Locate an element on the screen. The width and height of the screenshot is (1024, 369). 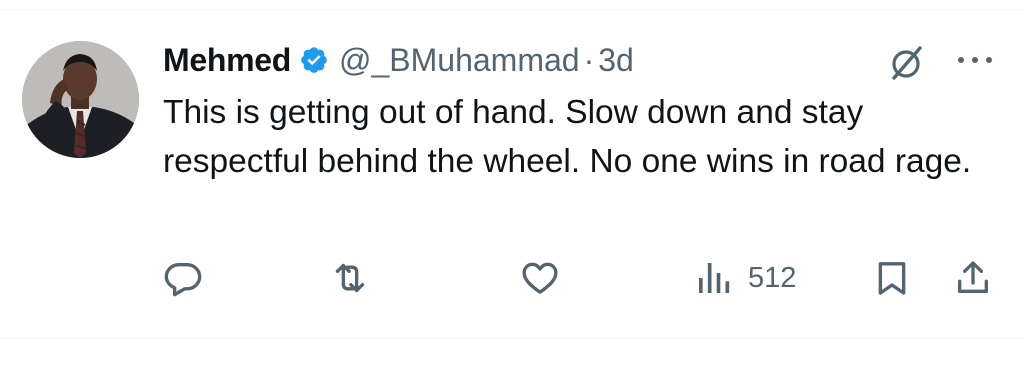
tweet-header: Mehmed @_BMuhammad · 3d is located at coordinates (398, 60).